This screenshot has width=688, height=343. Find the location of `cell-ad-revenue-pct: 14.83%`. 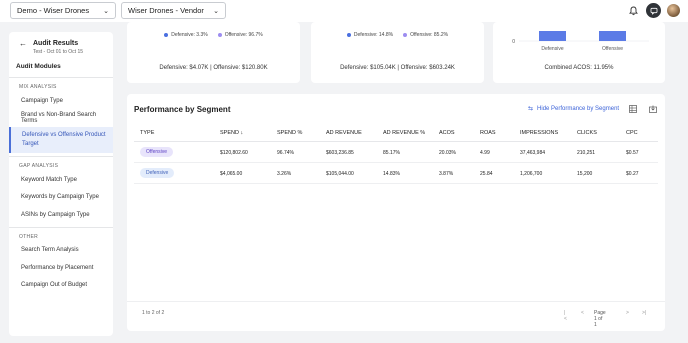

cell-ad-revenue-pct: 14.83% is located at coordinates (391, 173).